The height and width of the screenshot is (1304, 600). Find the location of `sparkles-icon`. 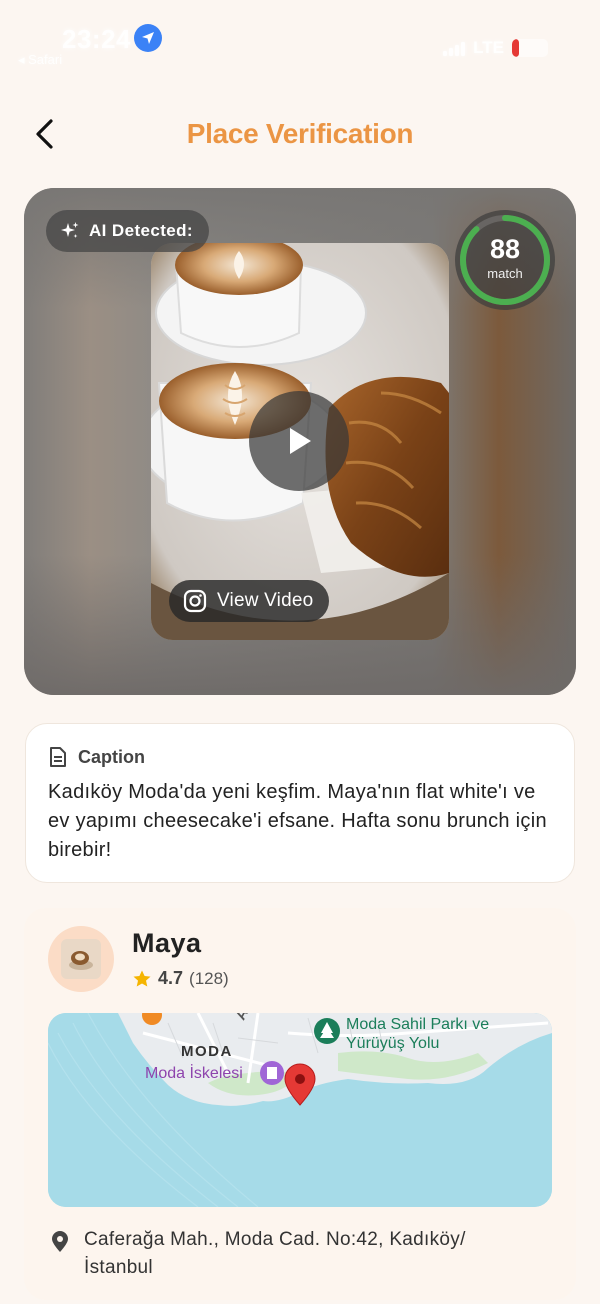

sparkles-icon is located at coordinates (70, 230).